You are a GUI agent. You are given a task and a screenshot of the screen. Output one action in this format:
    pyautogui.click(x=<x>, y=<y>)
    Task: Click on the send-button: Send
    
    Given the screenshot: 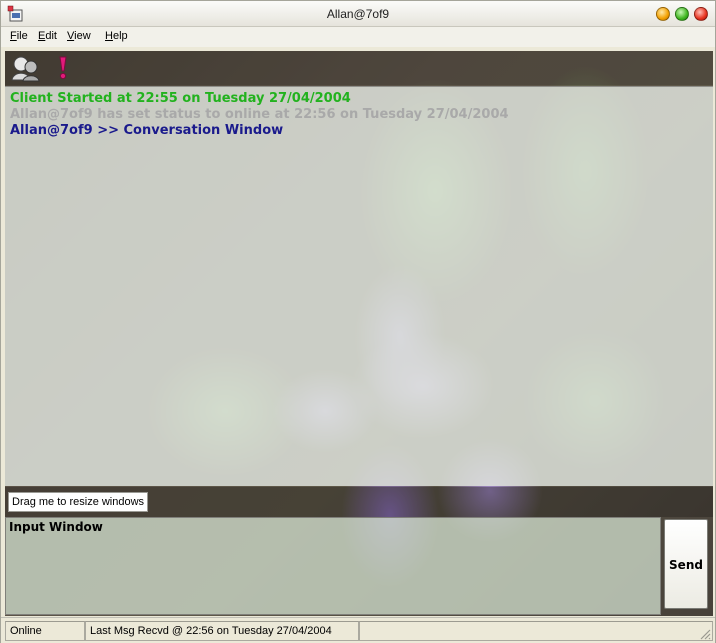 What is the action you would take?
    pyautogui.click(x=686, y=564)
    